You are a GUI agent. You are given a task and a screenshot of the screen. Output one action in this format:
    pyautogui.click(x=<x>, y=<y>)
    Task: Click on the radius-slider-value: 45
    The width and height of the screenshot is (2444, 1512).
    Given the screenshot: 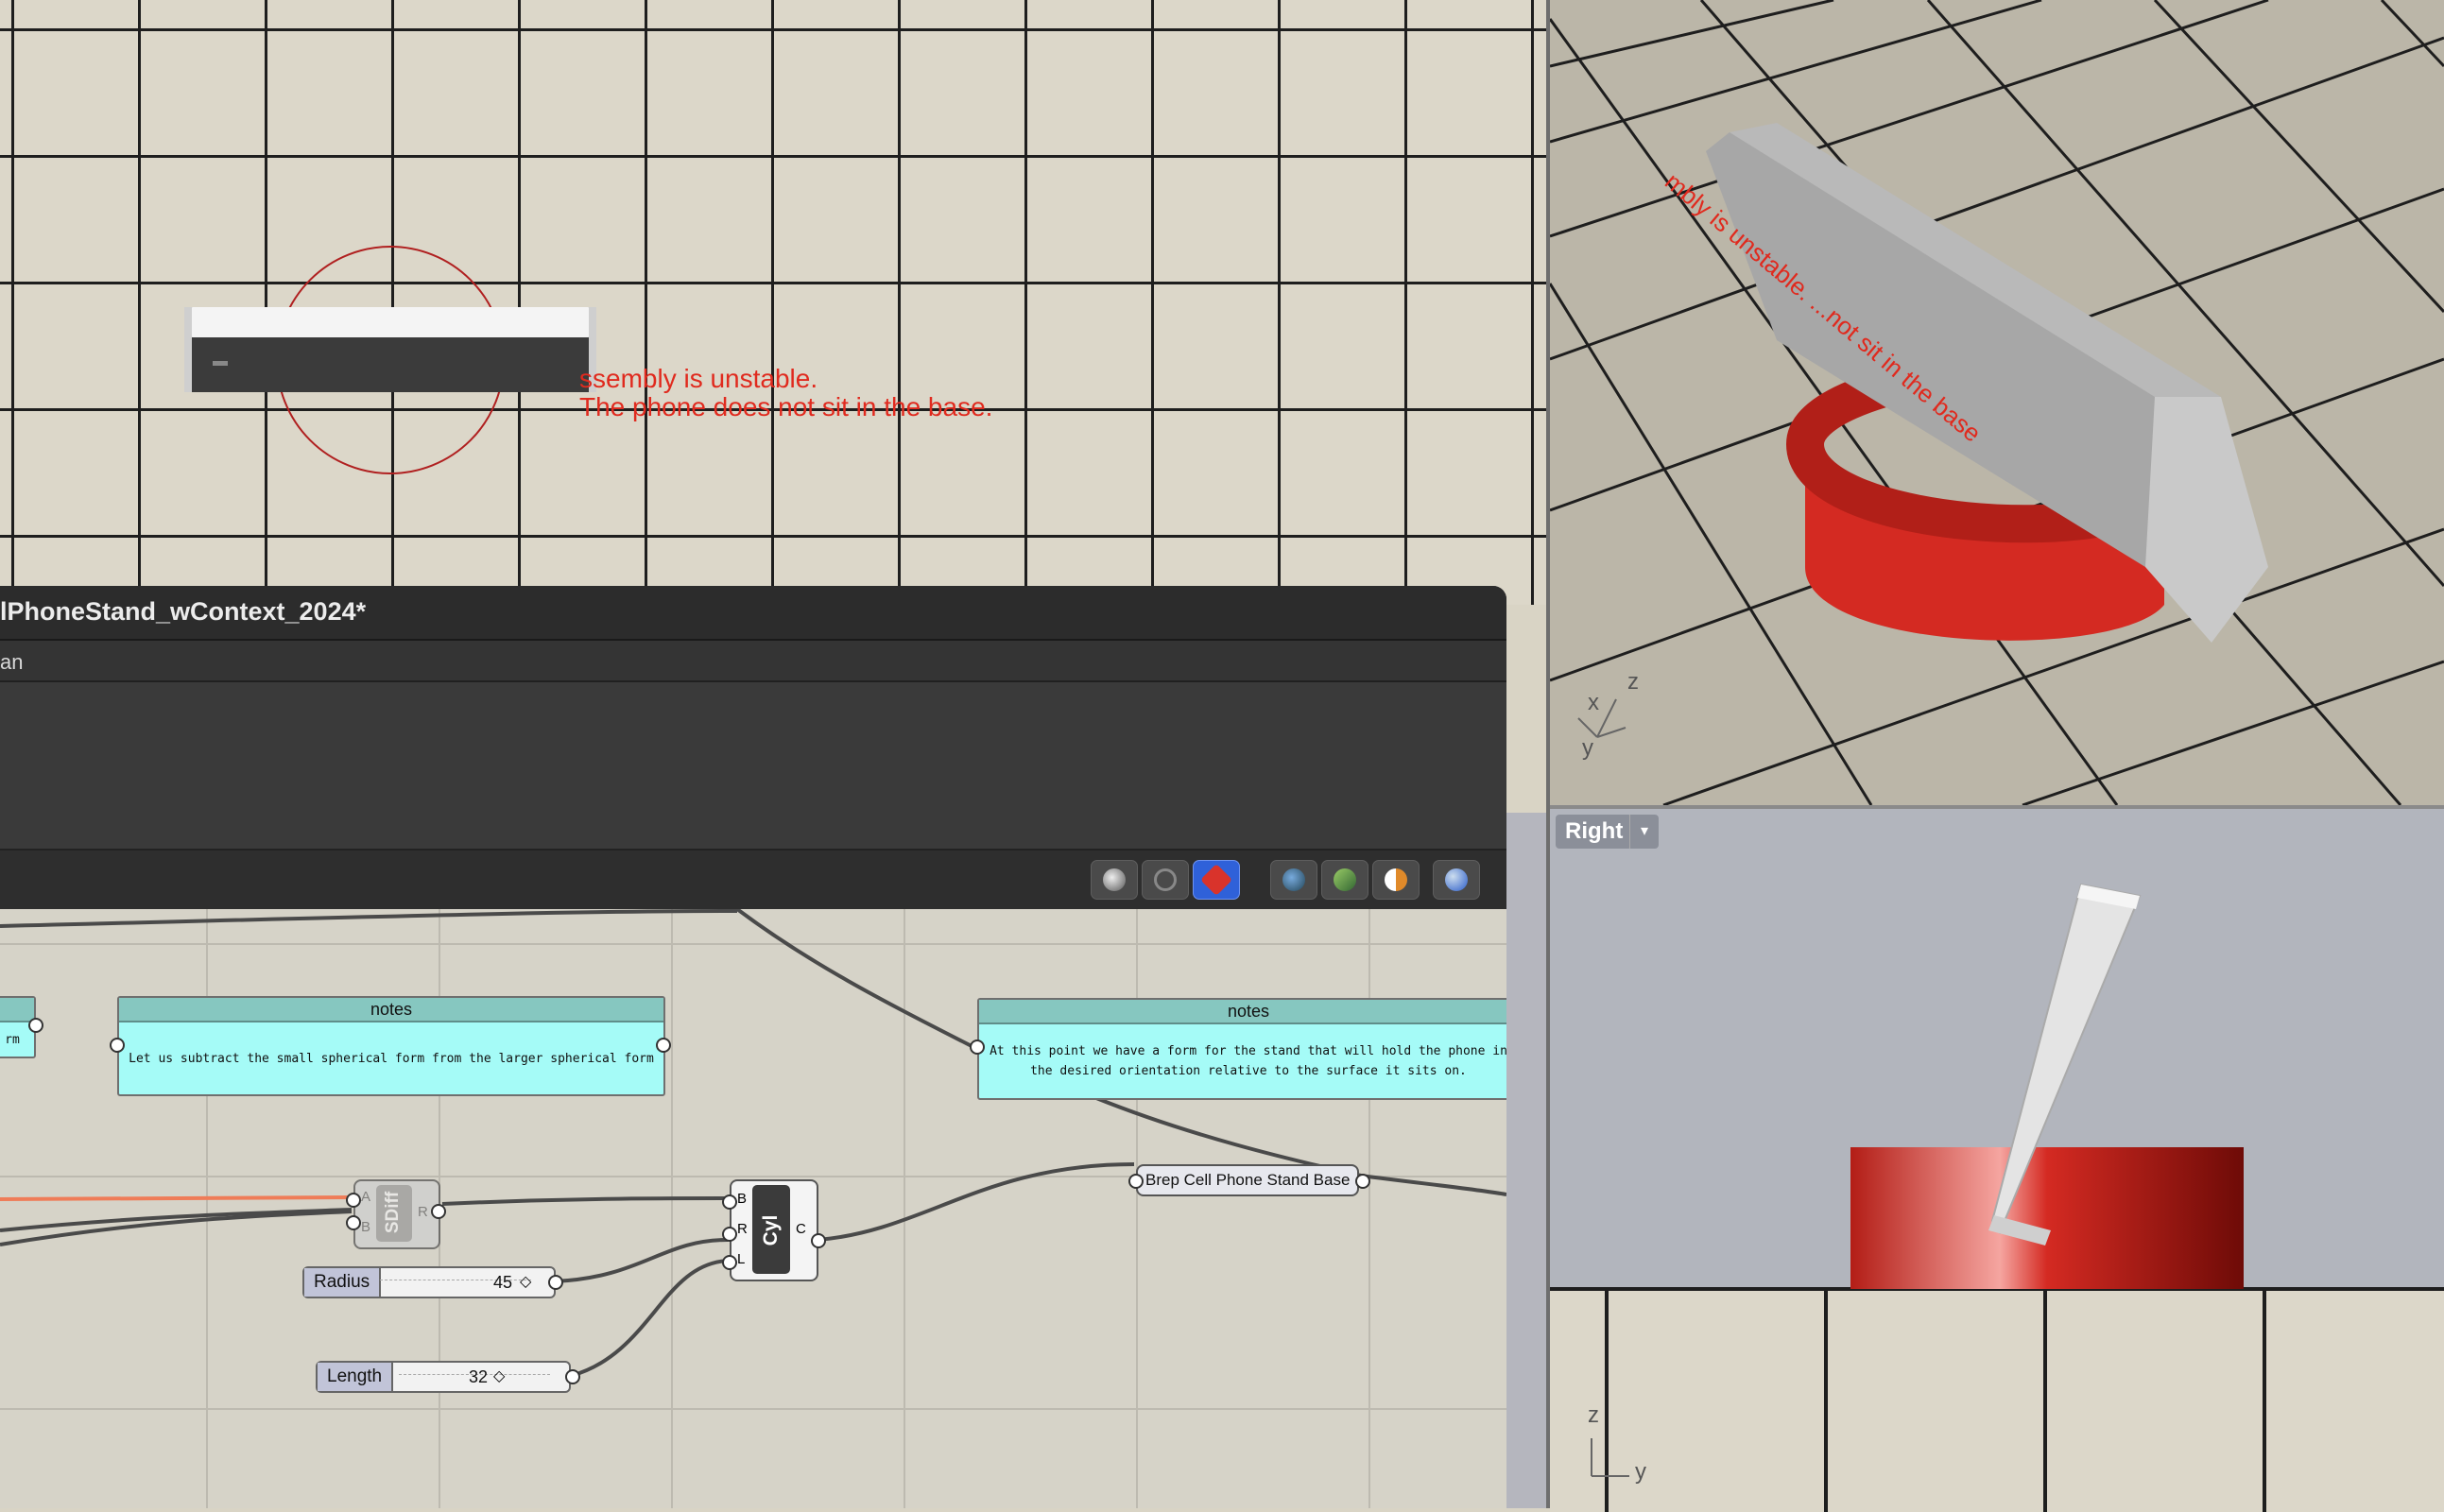 What is the action you would take?
    pyautogui.click(x=503, y=1282)
    